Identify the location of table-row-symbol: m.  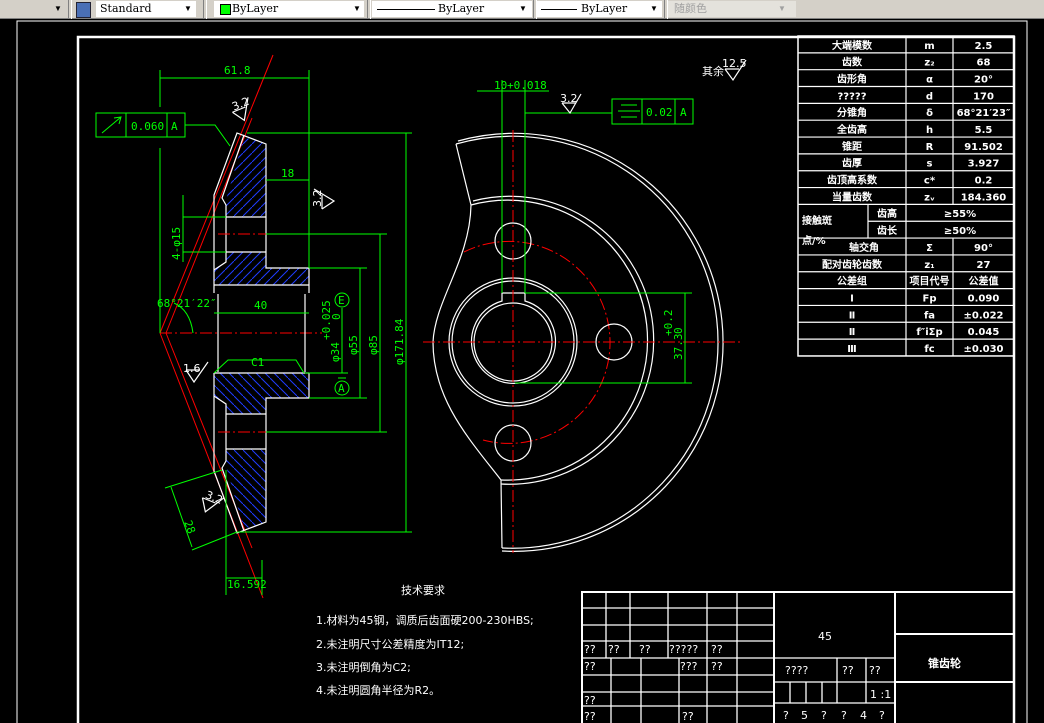
(929, 46).